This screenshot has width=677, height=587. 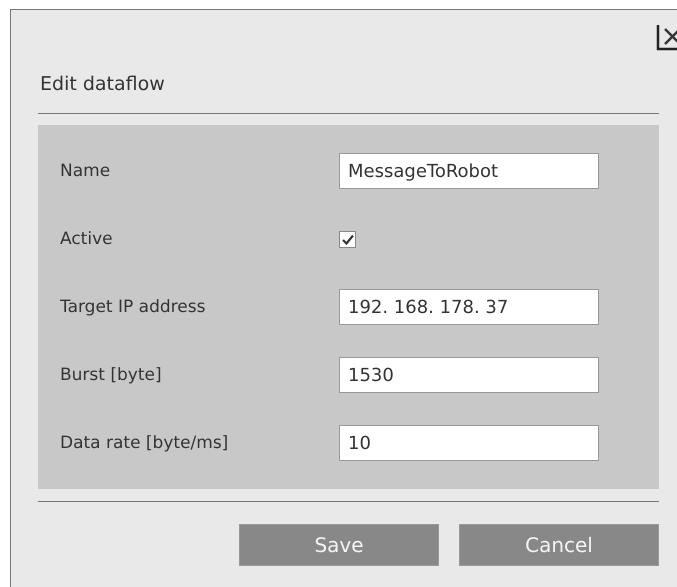 I want to click on text-field: MessageToRobot, so click(x=469, y=171).